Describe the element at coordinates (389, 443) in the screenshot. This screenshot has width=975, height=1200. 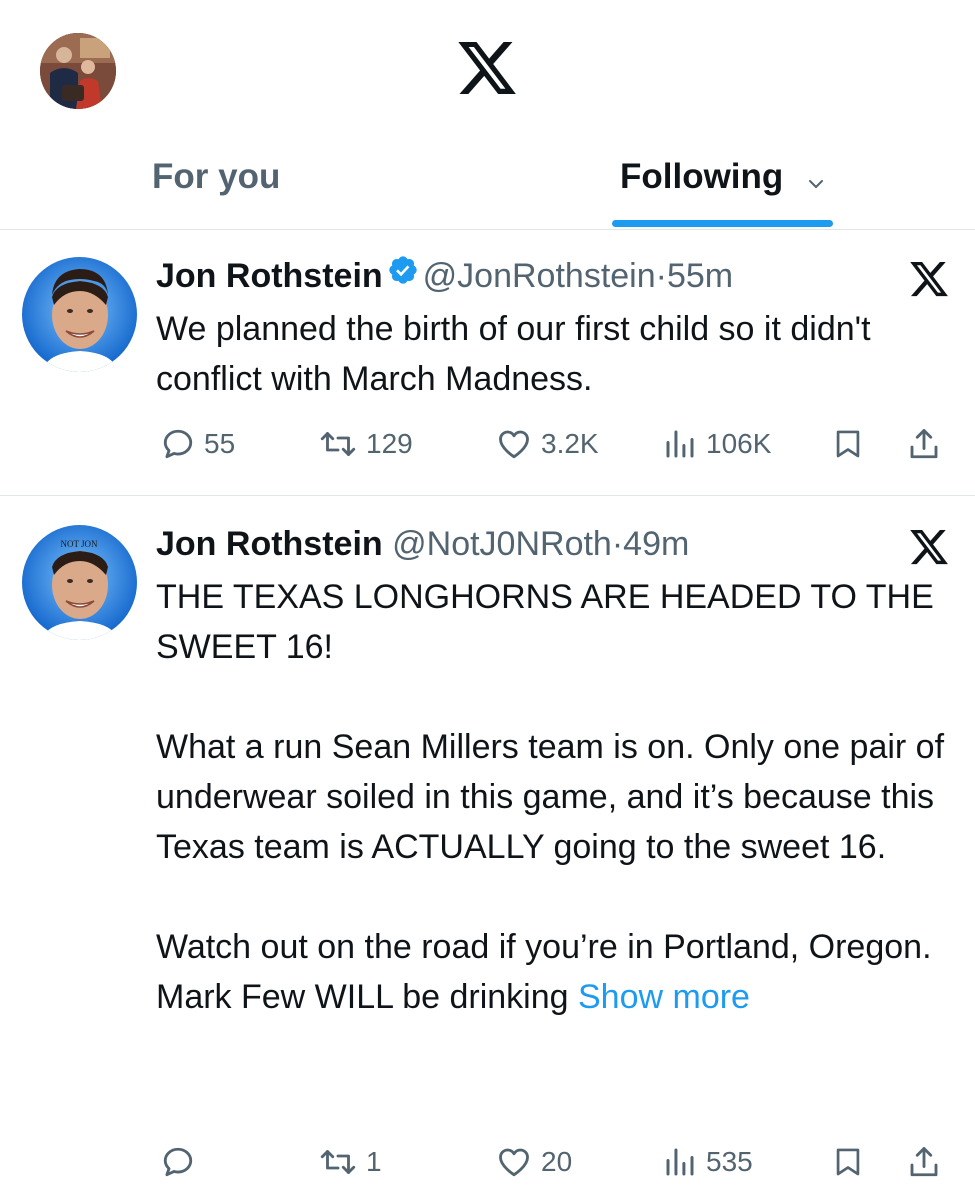
I see `retweet-count: 129` at that location.